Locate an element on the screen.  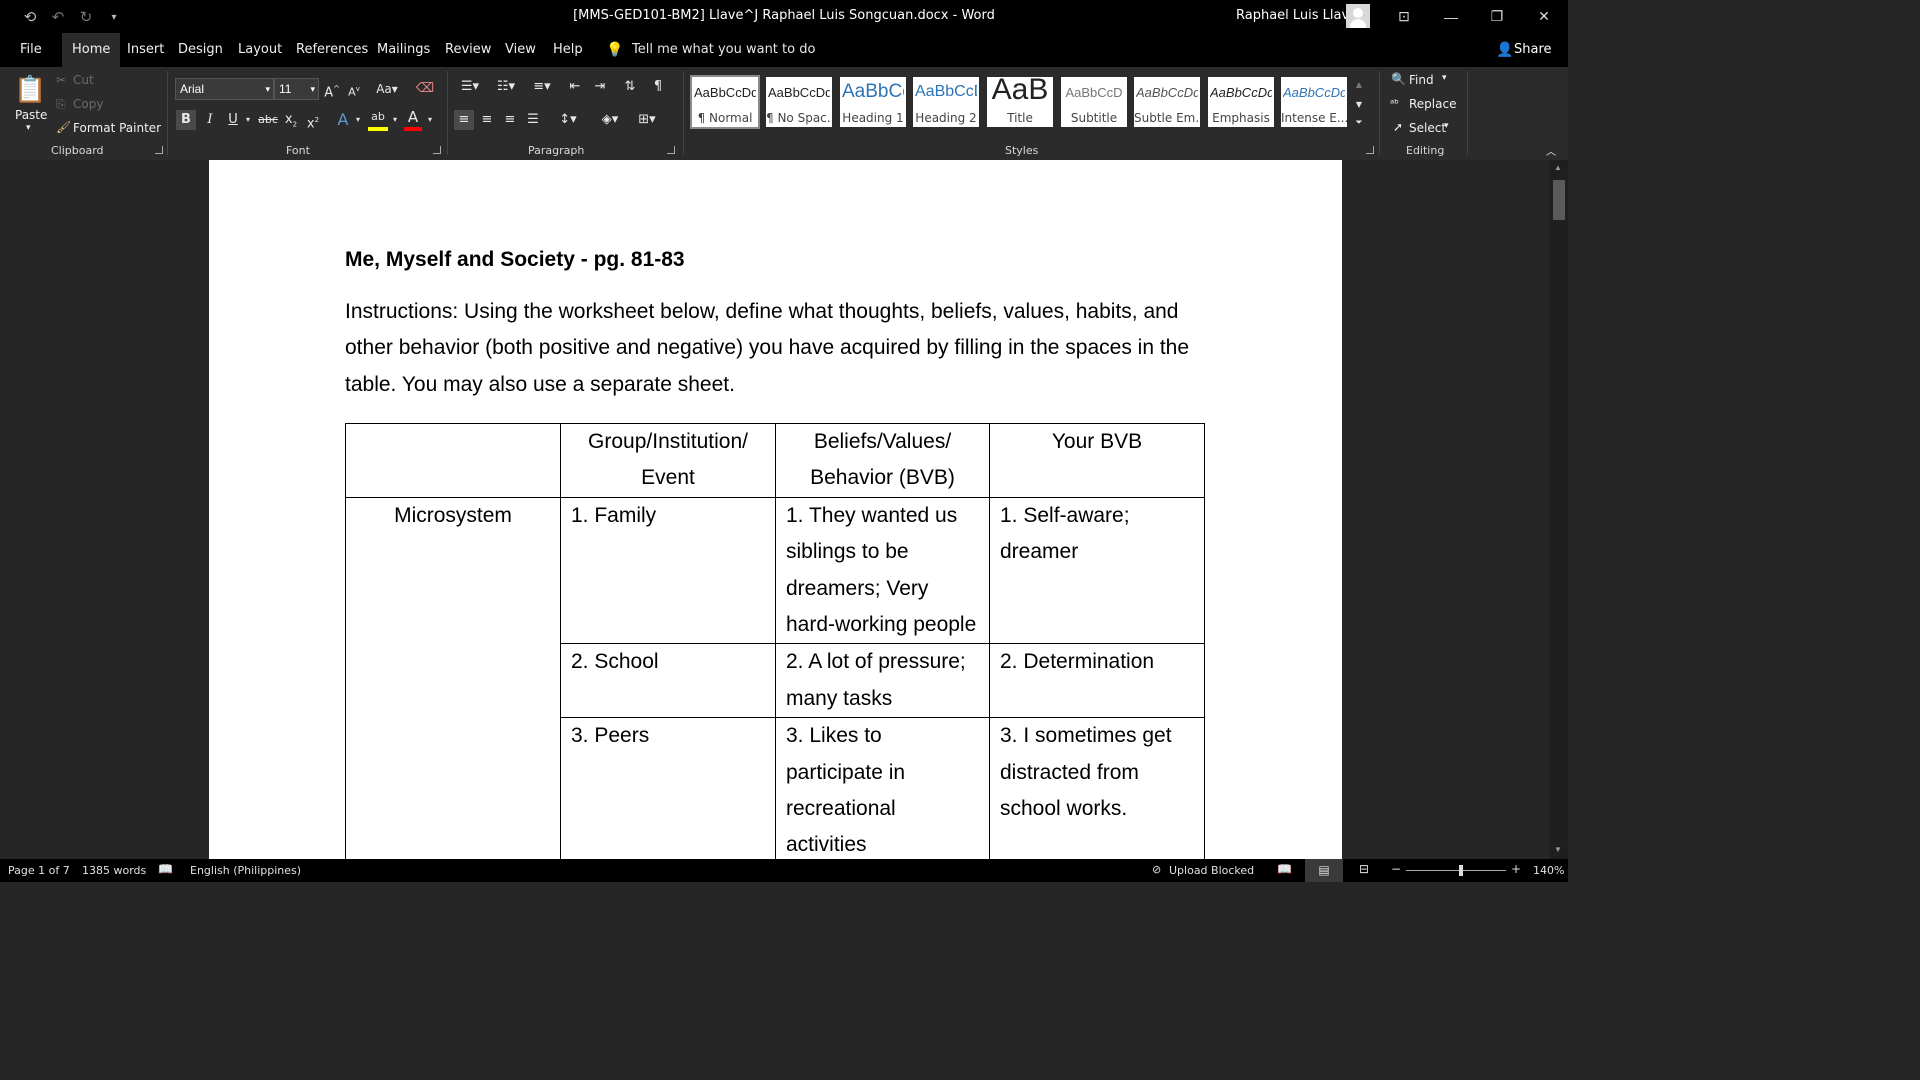
table-cell: 1. Family is located at coordinates (668, 570).